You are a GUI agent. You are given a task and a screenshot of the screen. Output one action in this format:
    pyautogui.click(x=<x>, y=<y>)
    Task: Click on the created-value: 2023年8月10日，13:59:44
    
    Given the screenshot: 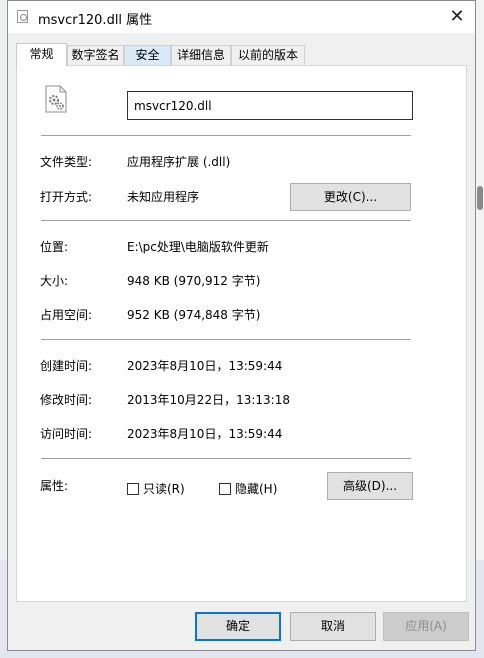 What is the action you would take?
    pyautogui.click(x=205, y=366)
    